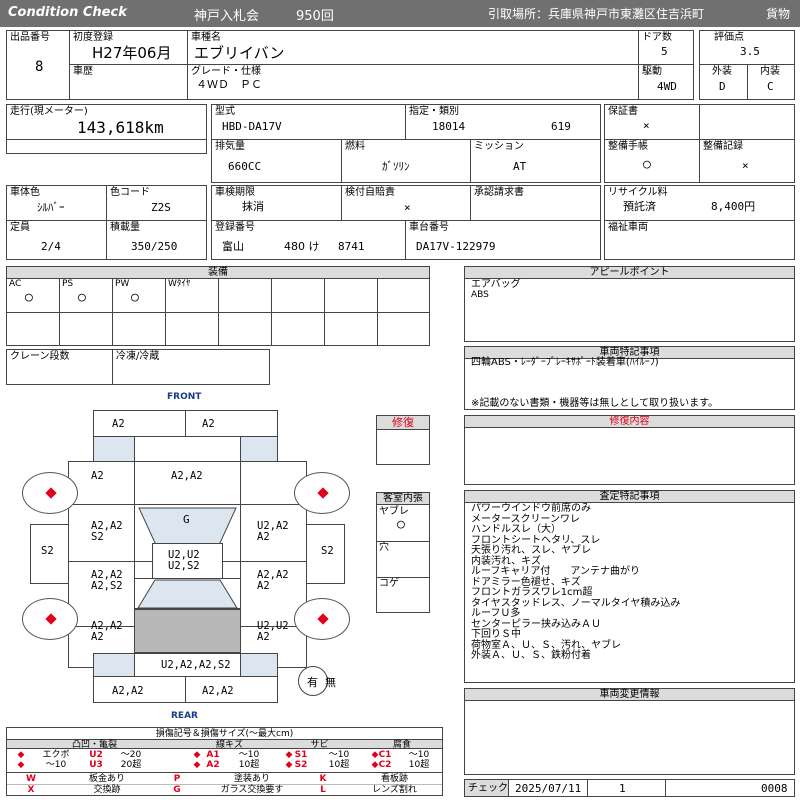  I want to click on color-code-box: 色コード Z2S, so click(156, 203).